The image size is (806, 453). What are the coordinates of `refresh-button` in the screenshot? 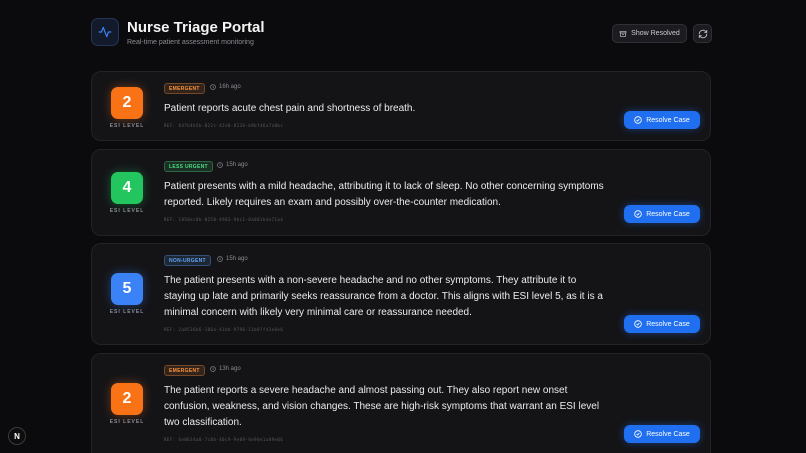 It's located at (702, 33).